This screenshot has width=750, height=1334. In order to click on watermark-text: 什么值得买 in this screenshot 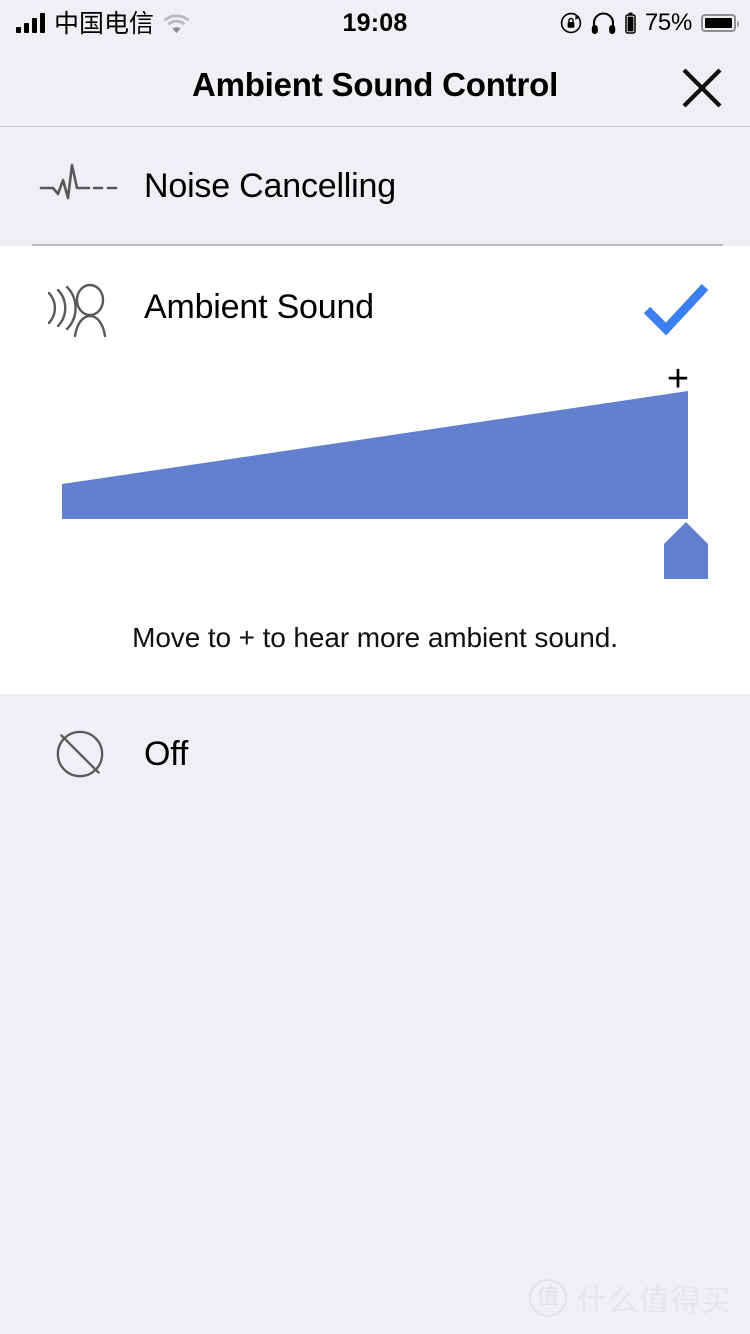, I will do `click(654, 1301)`.